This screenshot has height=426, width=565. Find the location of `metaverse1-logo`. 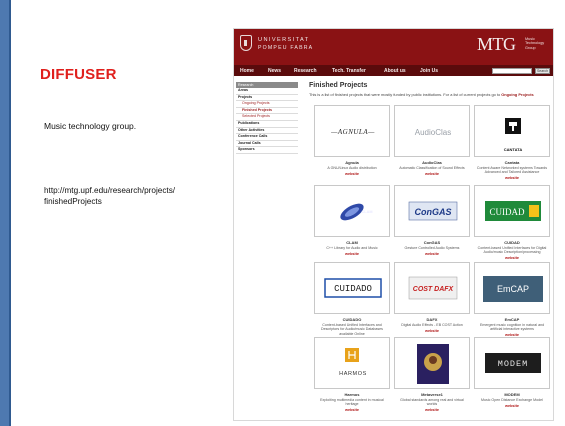

metaverse1-logo is located at coordinates (432, 363).